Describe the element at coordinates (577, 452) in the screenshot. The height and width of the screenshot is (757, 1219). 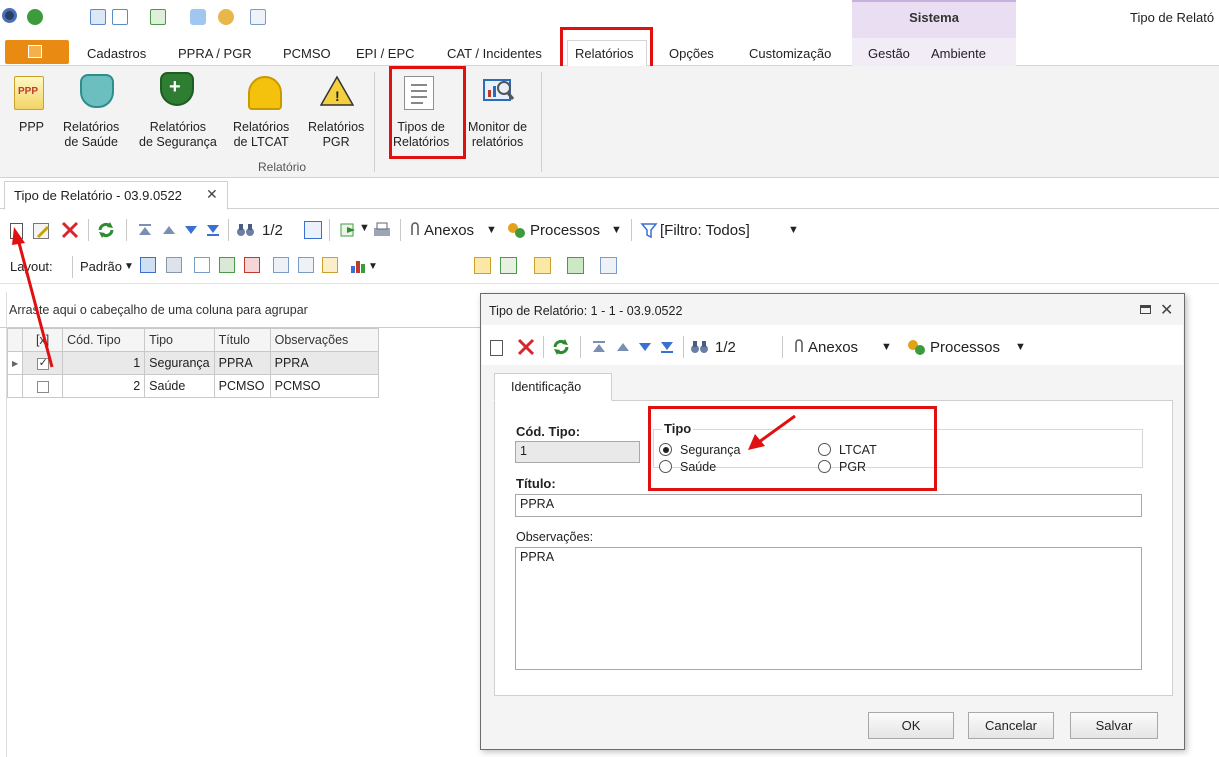
I see `cod-tipo-field: 1` at that location.